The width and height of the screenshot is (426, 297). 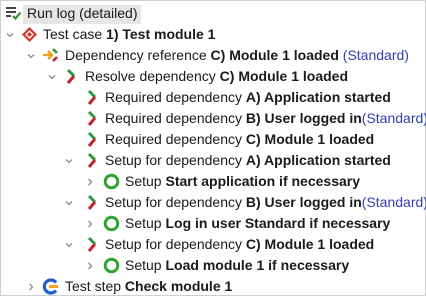 I want to click on node-name-text: Log in user Standard if necessary, so click(x=278, y=223).